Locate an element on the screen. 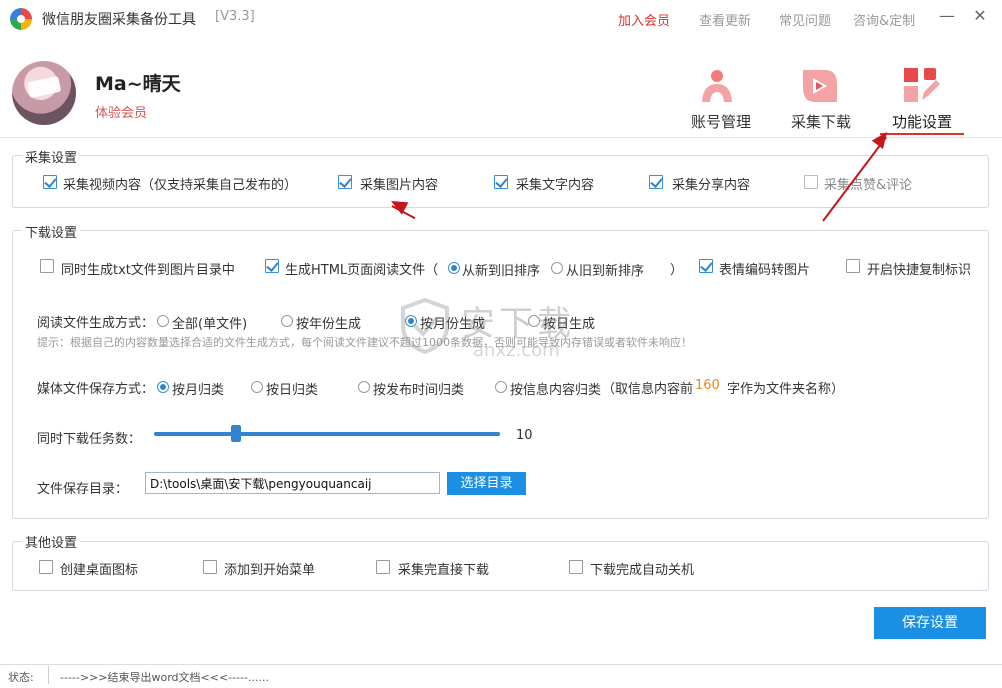  checkbox-auto-shutdown is located at coordinates (576, 567).